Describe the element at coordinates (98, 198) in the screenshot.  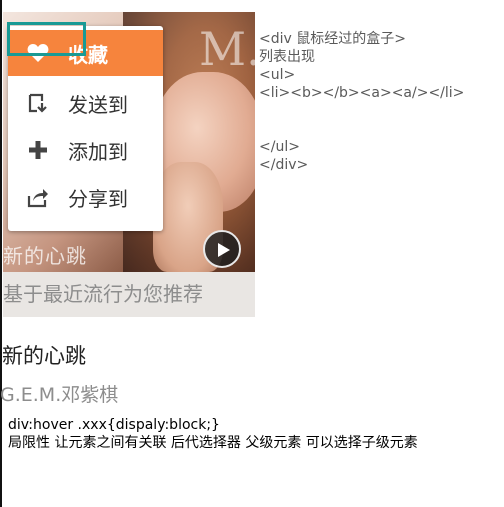
I see `menu-item-label: 分享到` at that location.